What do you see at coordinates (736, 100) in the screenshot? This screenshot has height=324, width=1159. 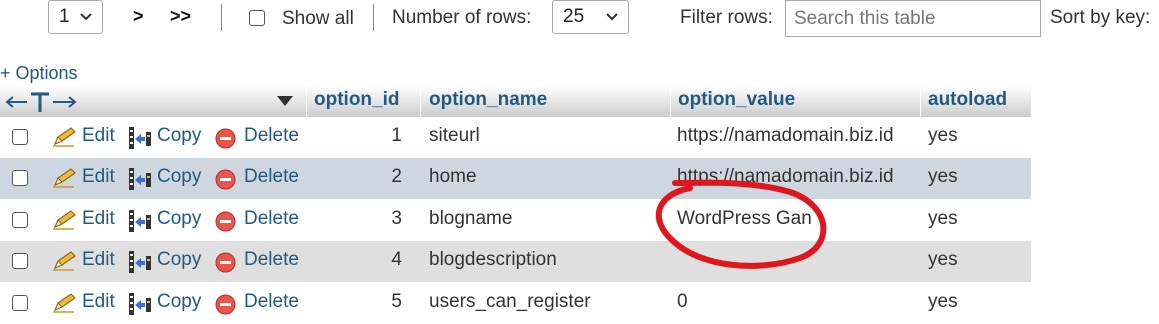 I see `column-header-option-value: option_value` at bounding box center [736, 100].